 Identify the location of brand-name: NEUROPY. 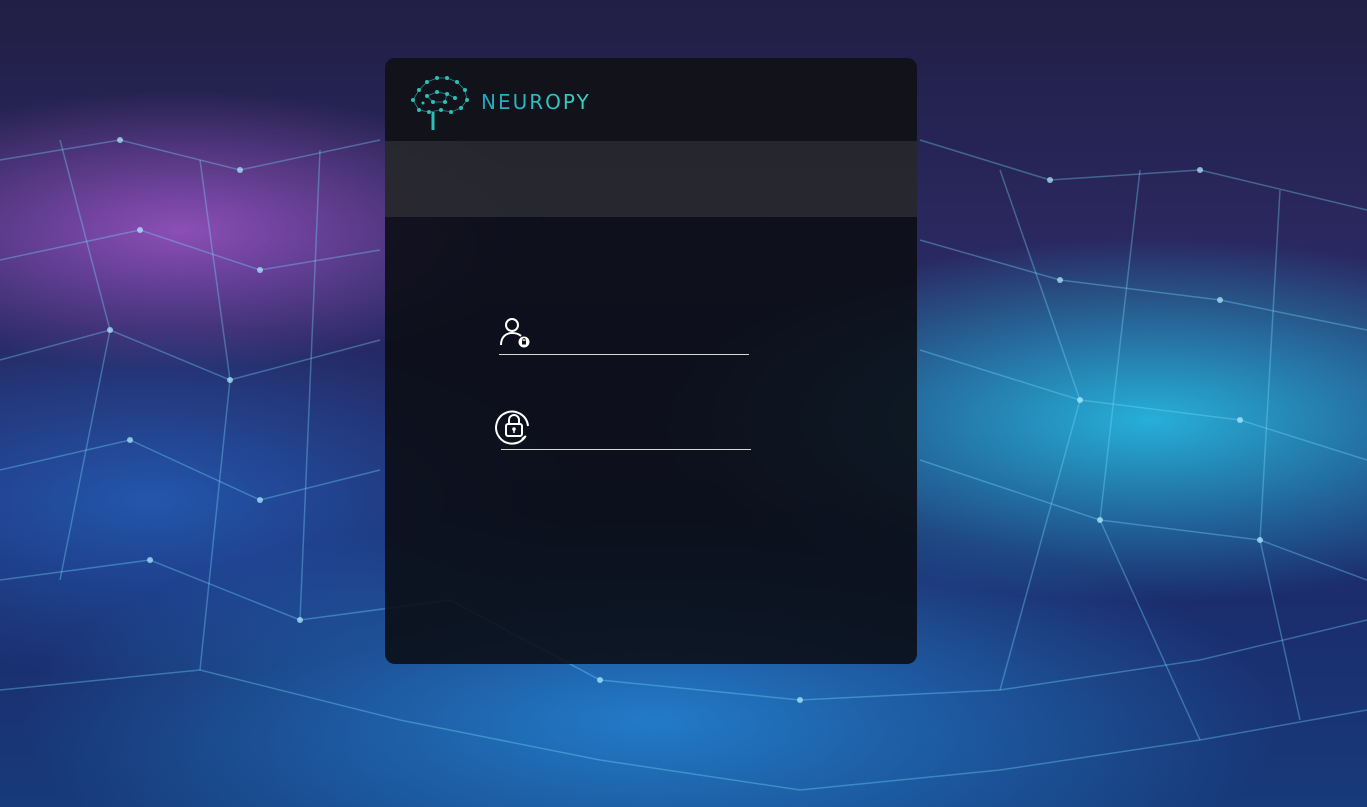
(536, 102).